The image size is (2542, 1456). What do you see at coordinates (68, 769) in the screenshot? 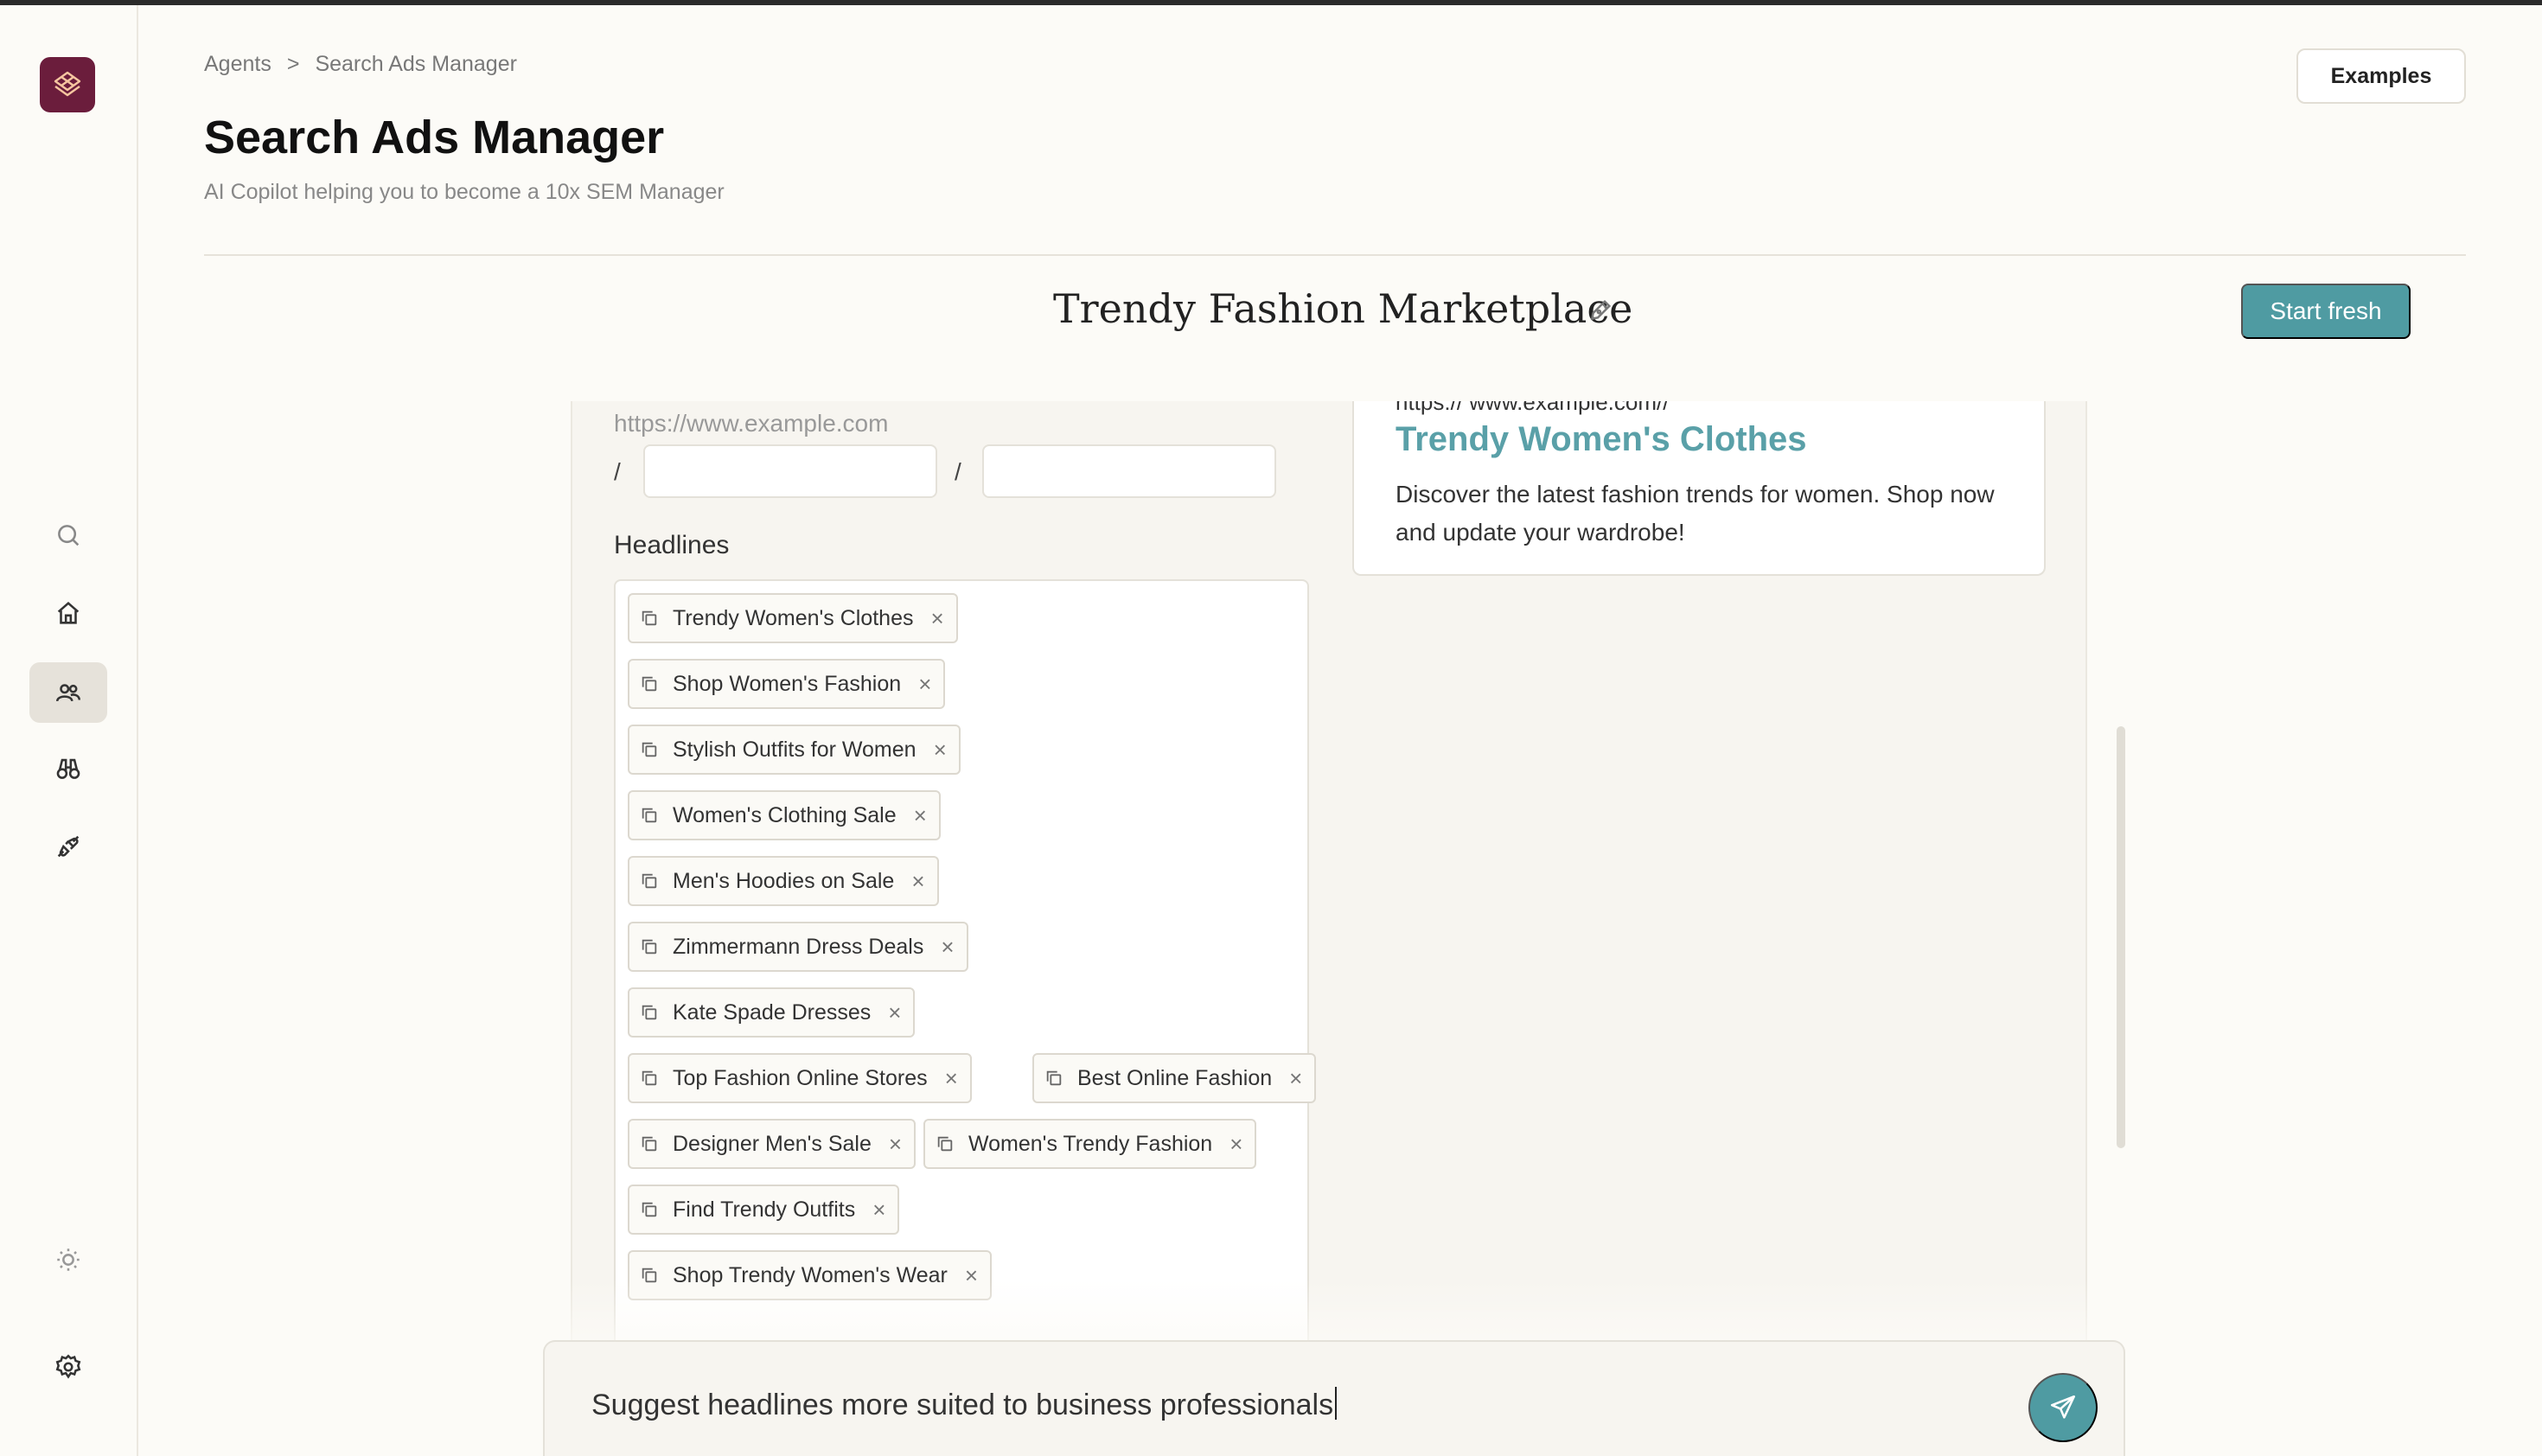
I see `binoculars-icon` at bounding box center [68, 769].